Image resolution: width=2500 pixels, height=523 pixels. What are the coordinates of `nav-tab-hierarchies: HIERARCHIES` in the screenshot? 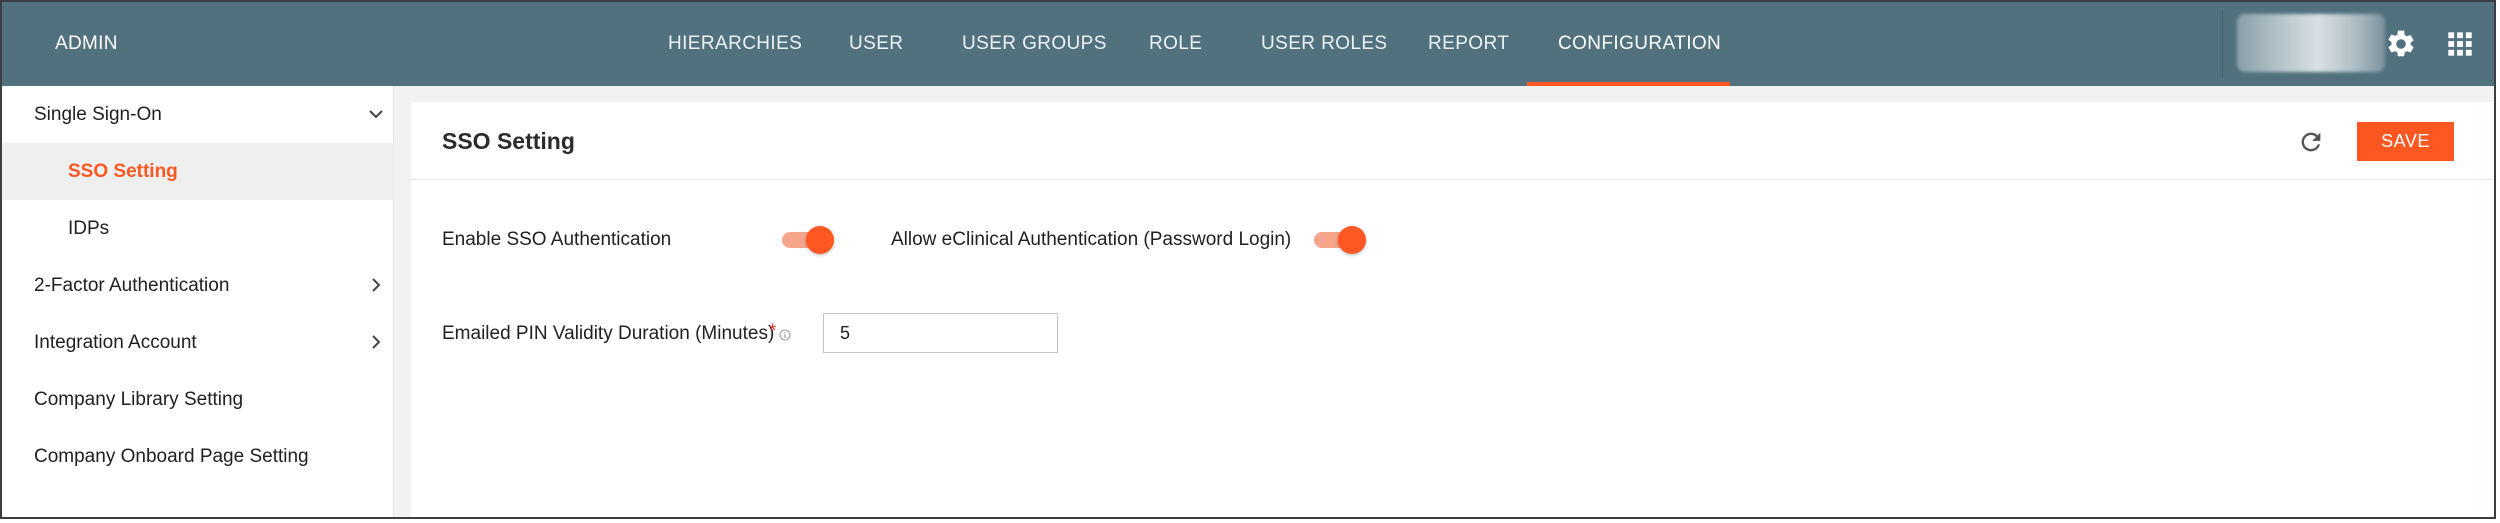 It's located at (735, 44).